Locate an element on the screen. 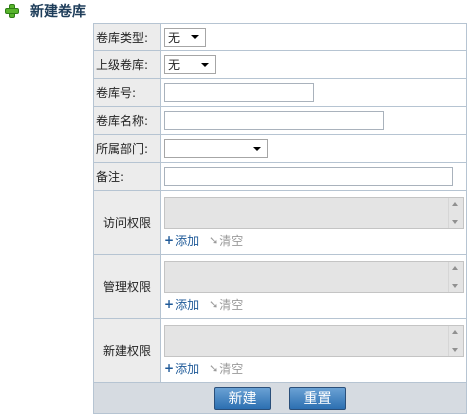  row-name: 卷库名称: is located at coordinates (280, 121).